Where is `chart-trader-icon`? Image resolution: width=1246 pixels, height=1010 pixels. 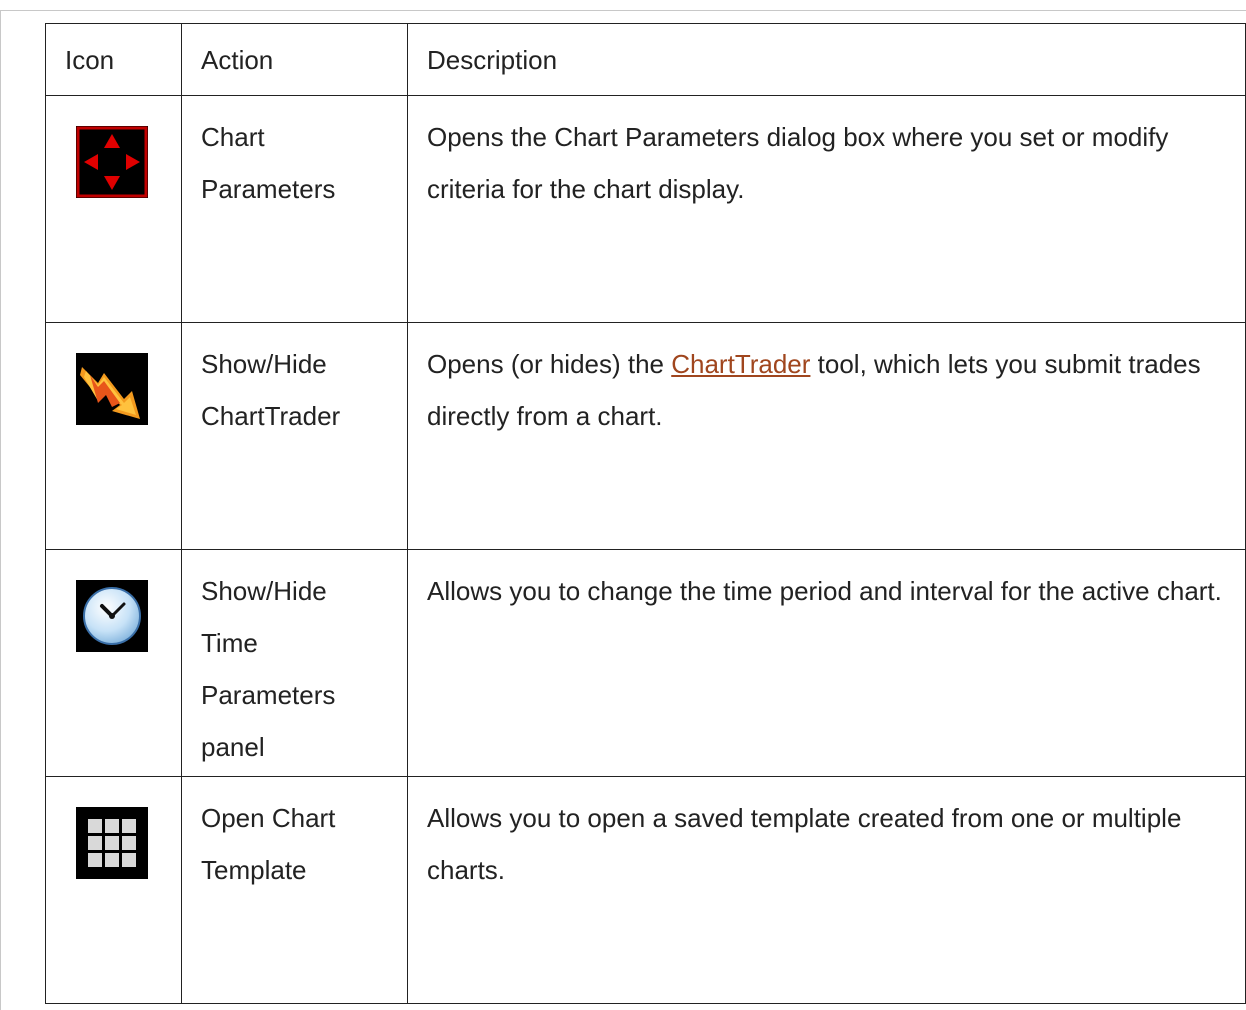
chart-trader-icon is located at coordinates (112, 389).